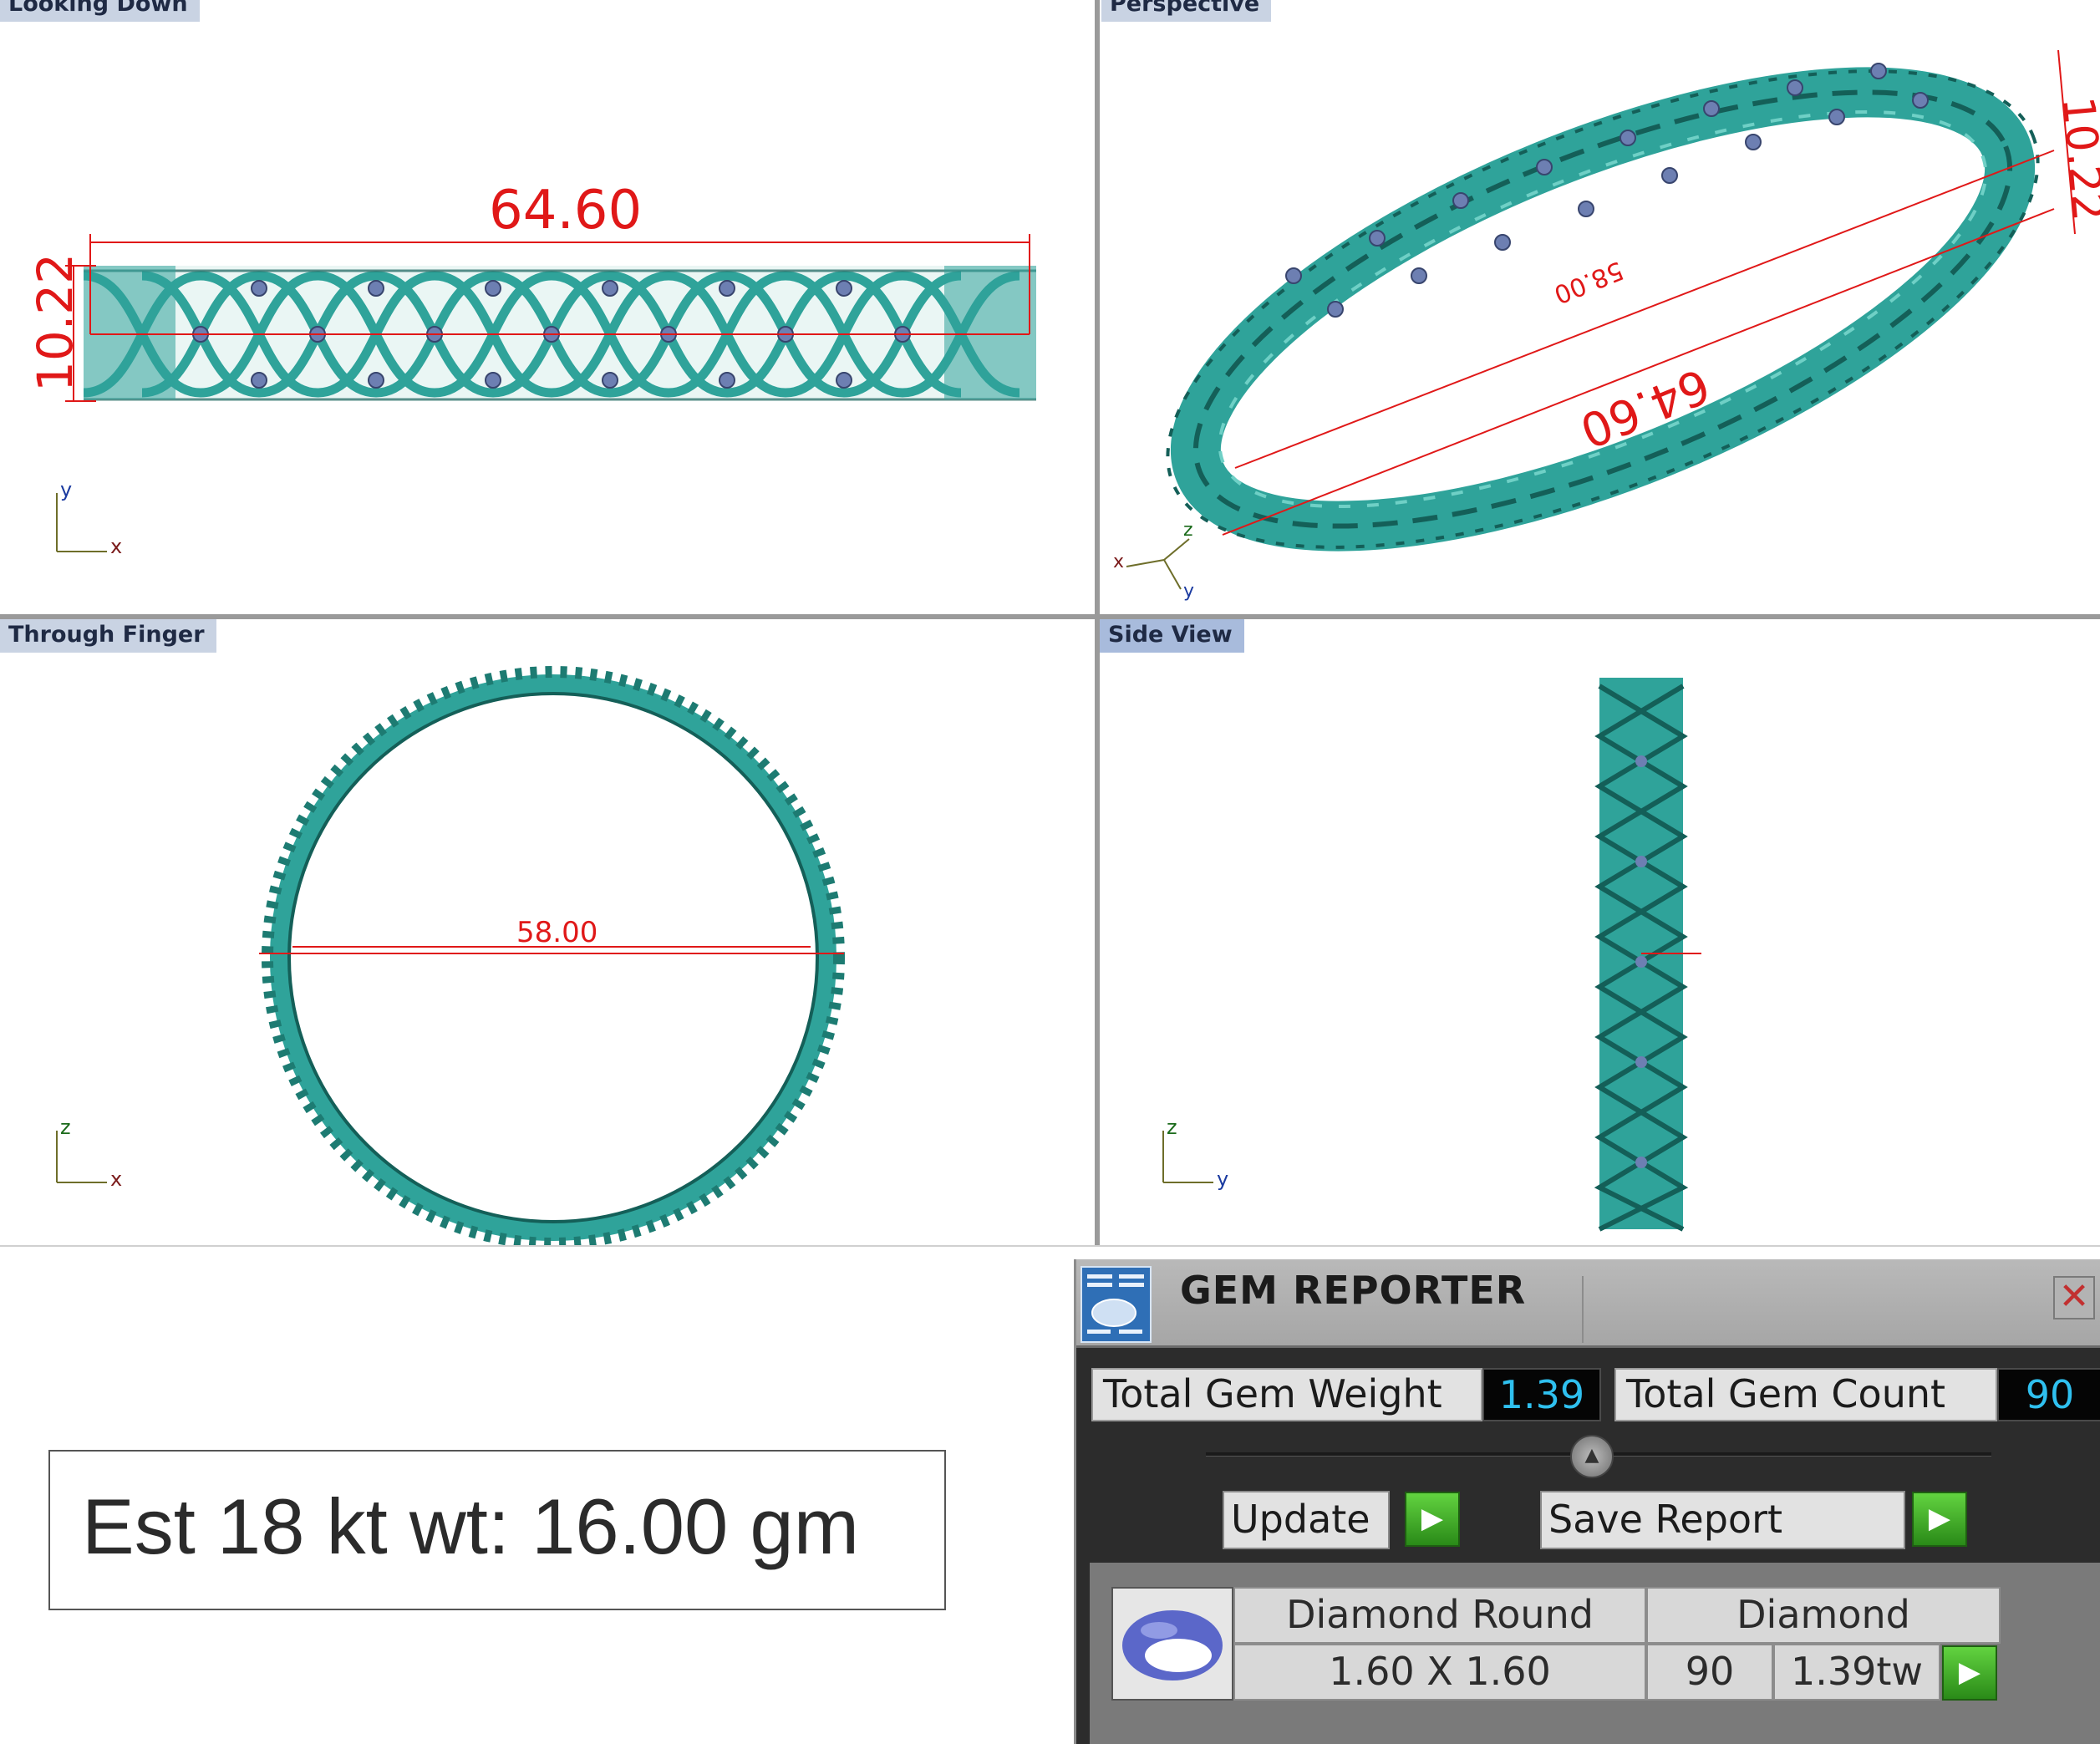 Image resolution: width=2100 pixels, height=1744 pixels. What do you see at coordinates (1433, 1519) in the screenshot?
I see `update-go-icon: ▶` at bounding box center [1433, 1519].